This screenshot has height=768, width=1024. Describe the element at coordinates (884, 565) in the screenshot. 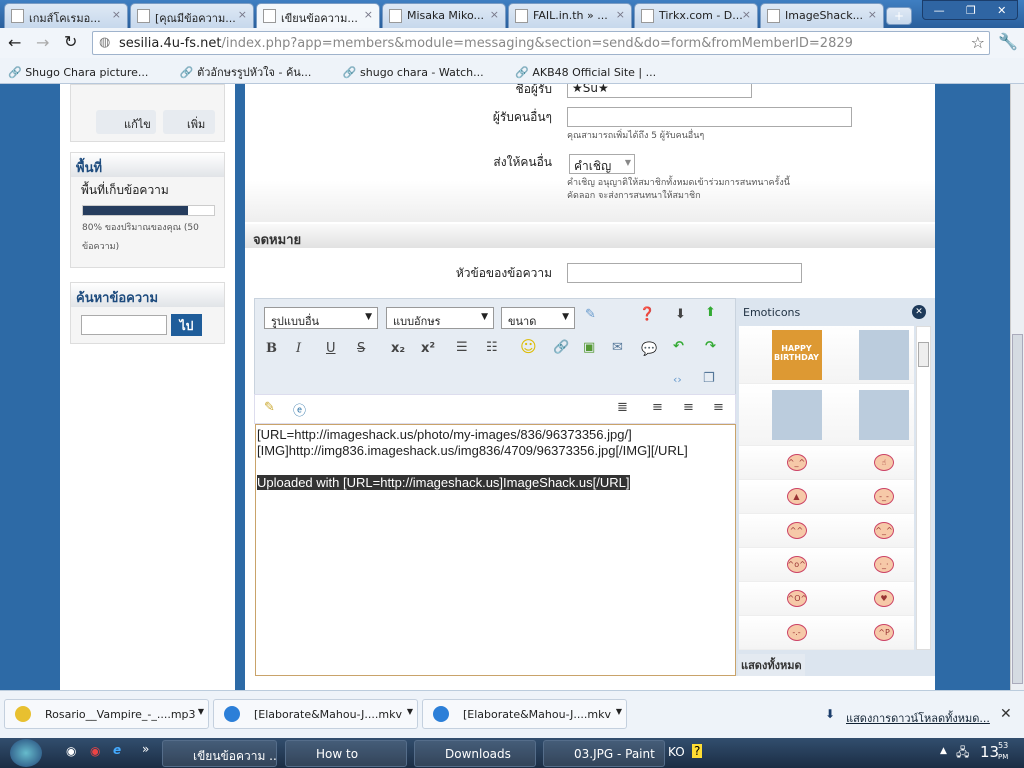

I see `emoticon-item: ·_·` at that location.